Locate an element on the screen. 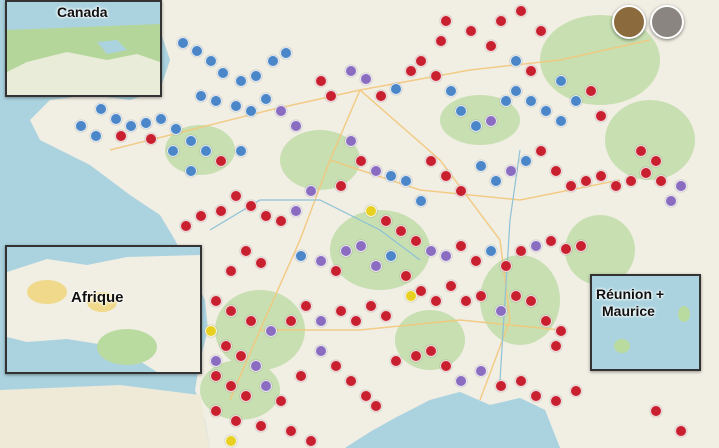 Image resolution: width=719 pixels, height=448 pixels. map-style-thumbnail-brown is located at coordinates (629, 22).